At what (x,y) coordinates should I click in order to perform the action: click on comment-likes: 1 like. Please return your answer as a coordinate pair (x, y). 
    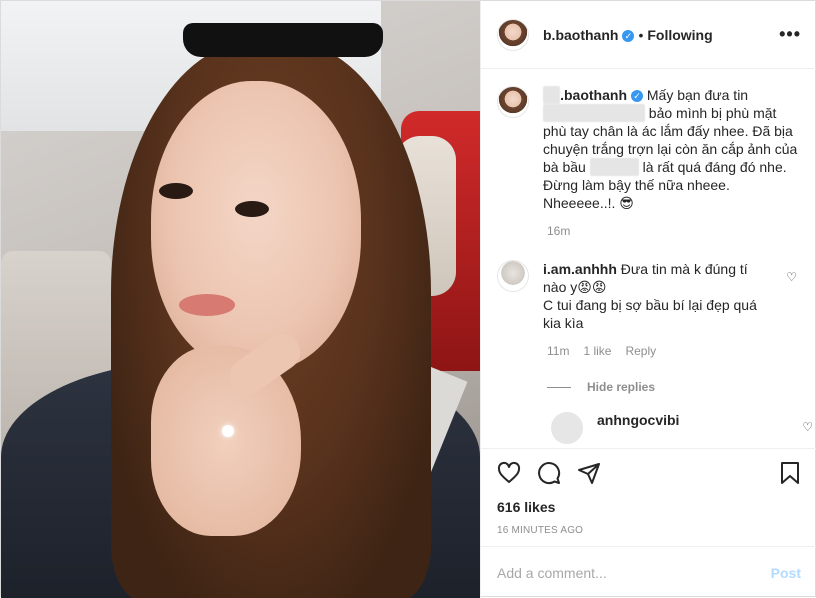
    Looking at the image, I should click on (597, 351).